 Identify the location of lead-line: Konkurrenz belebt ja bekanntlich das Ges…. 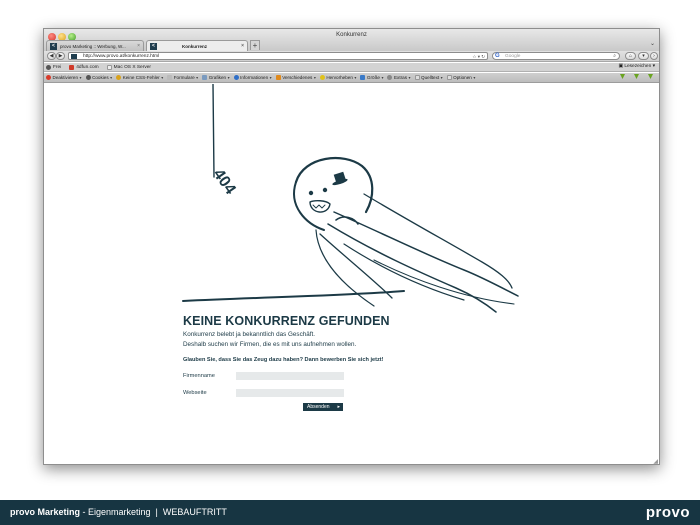
(249, 334).